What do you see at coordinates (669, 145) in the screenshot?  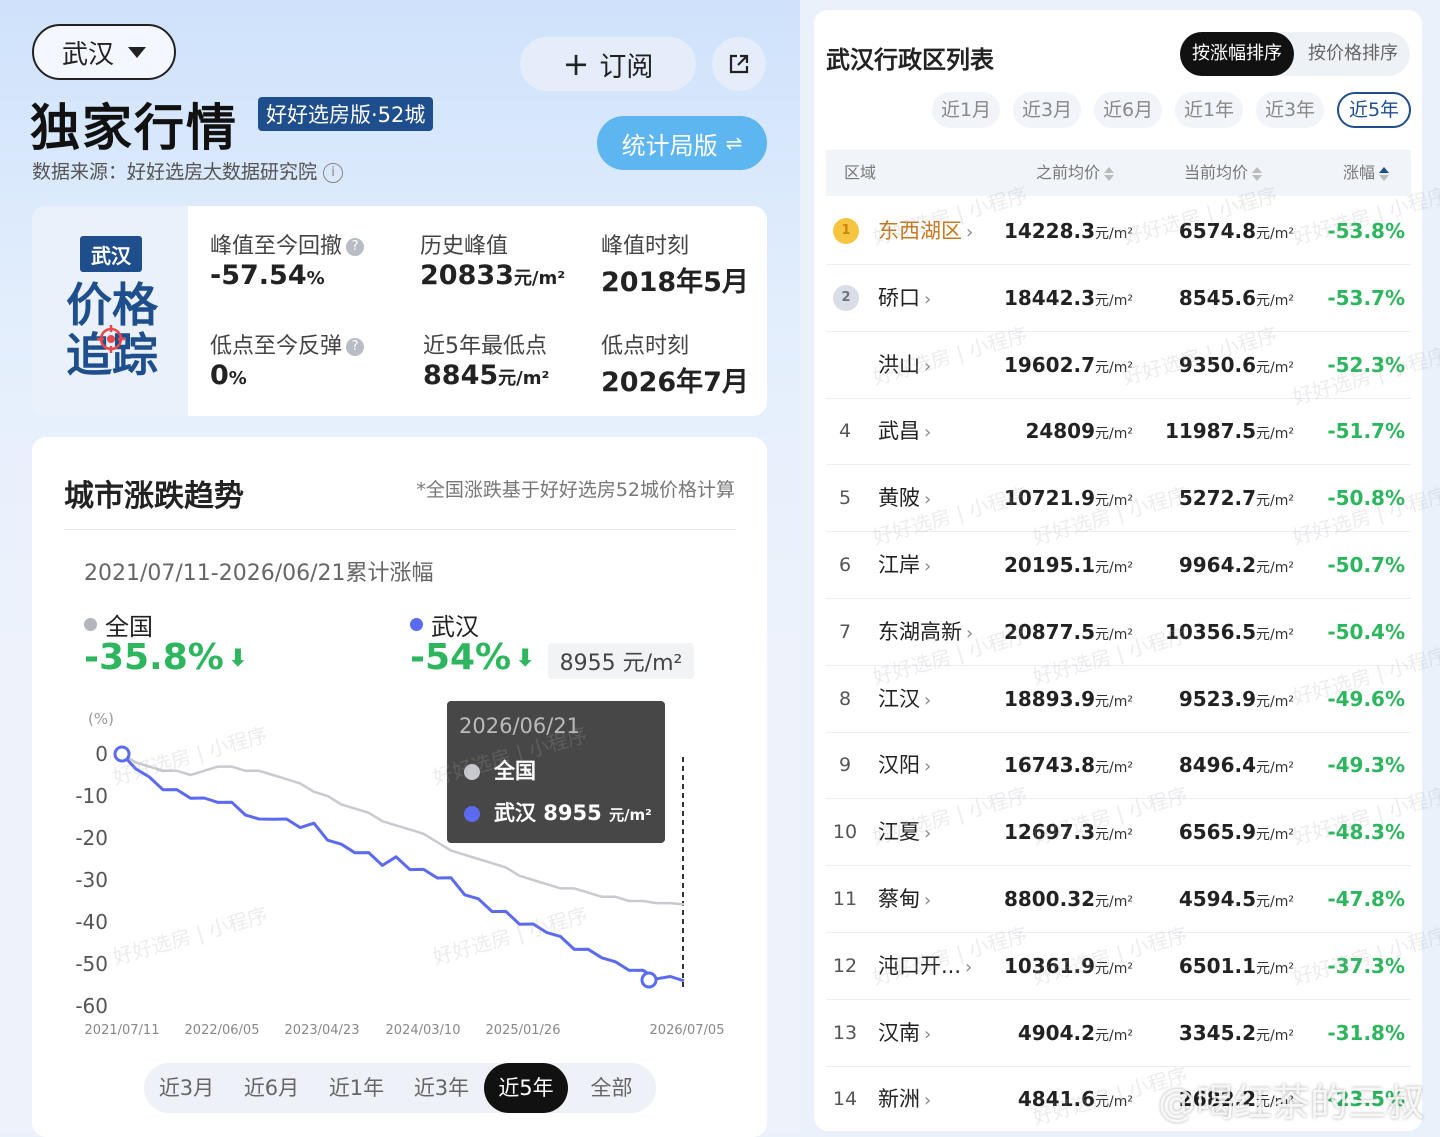 I see `stat-bureau-label: 统计局版` at bounding box center [669, 145].